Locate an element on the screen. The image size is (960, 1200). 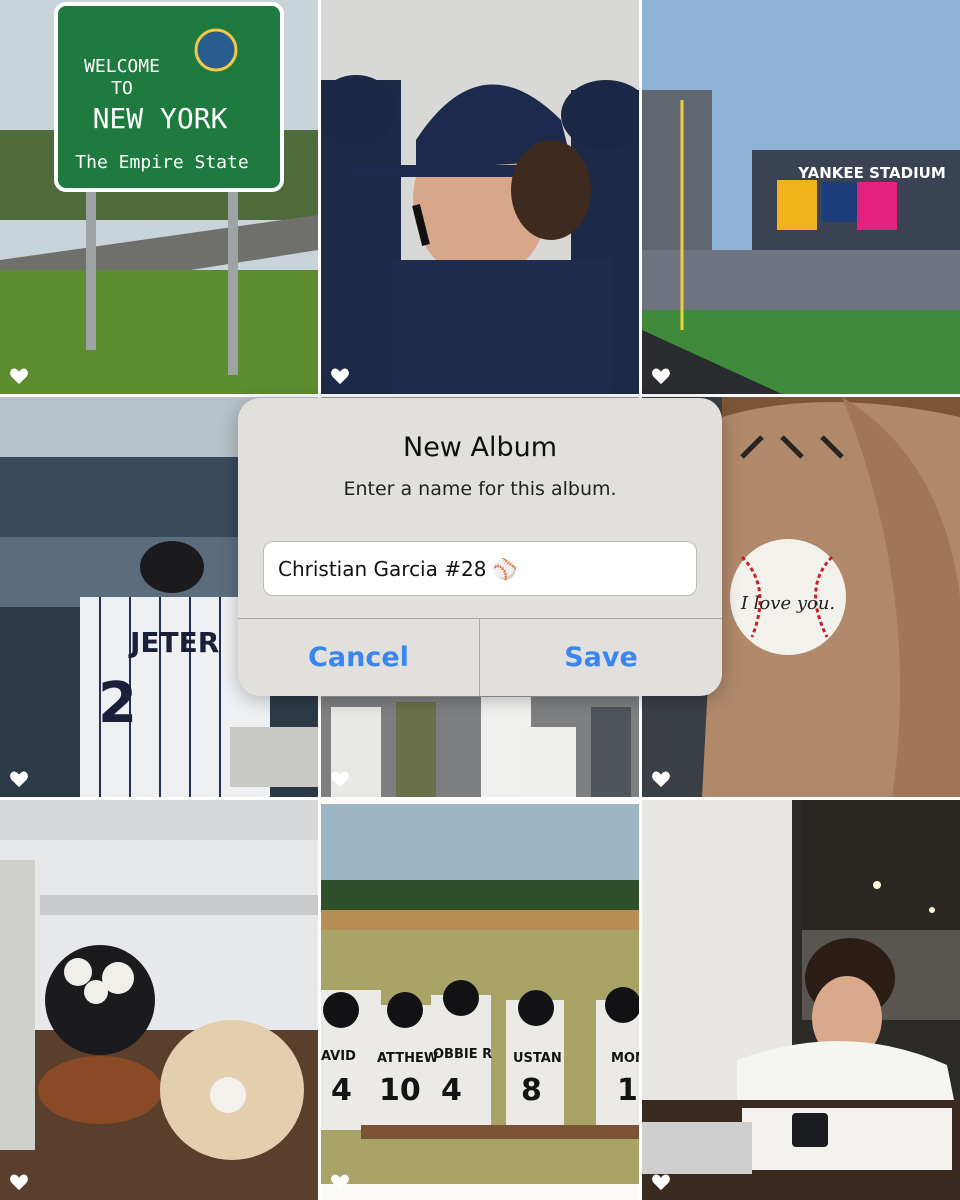
photo-player-profile is located at coordinates (480, 197).